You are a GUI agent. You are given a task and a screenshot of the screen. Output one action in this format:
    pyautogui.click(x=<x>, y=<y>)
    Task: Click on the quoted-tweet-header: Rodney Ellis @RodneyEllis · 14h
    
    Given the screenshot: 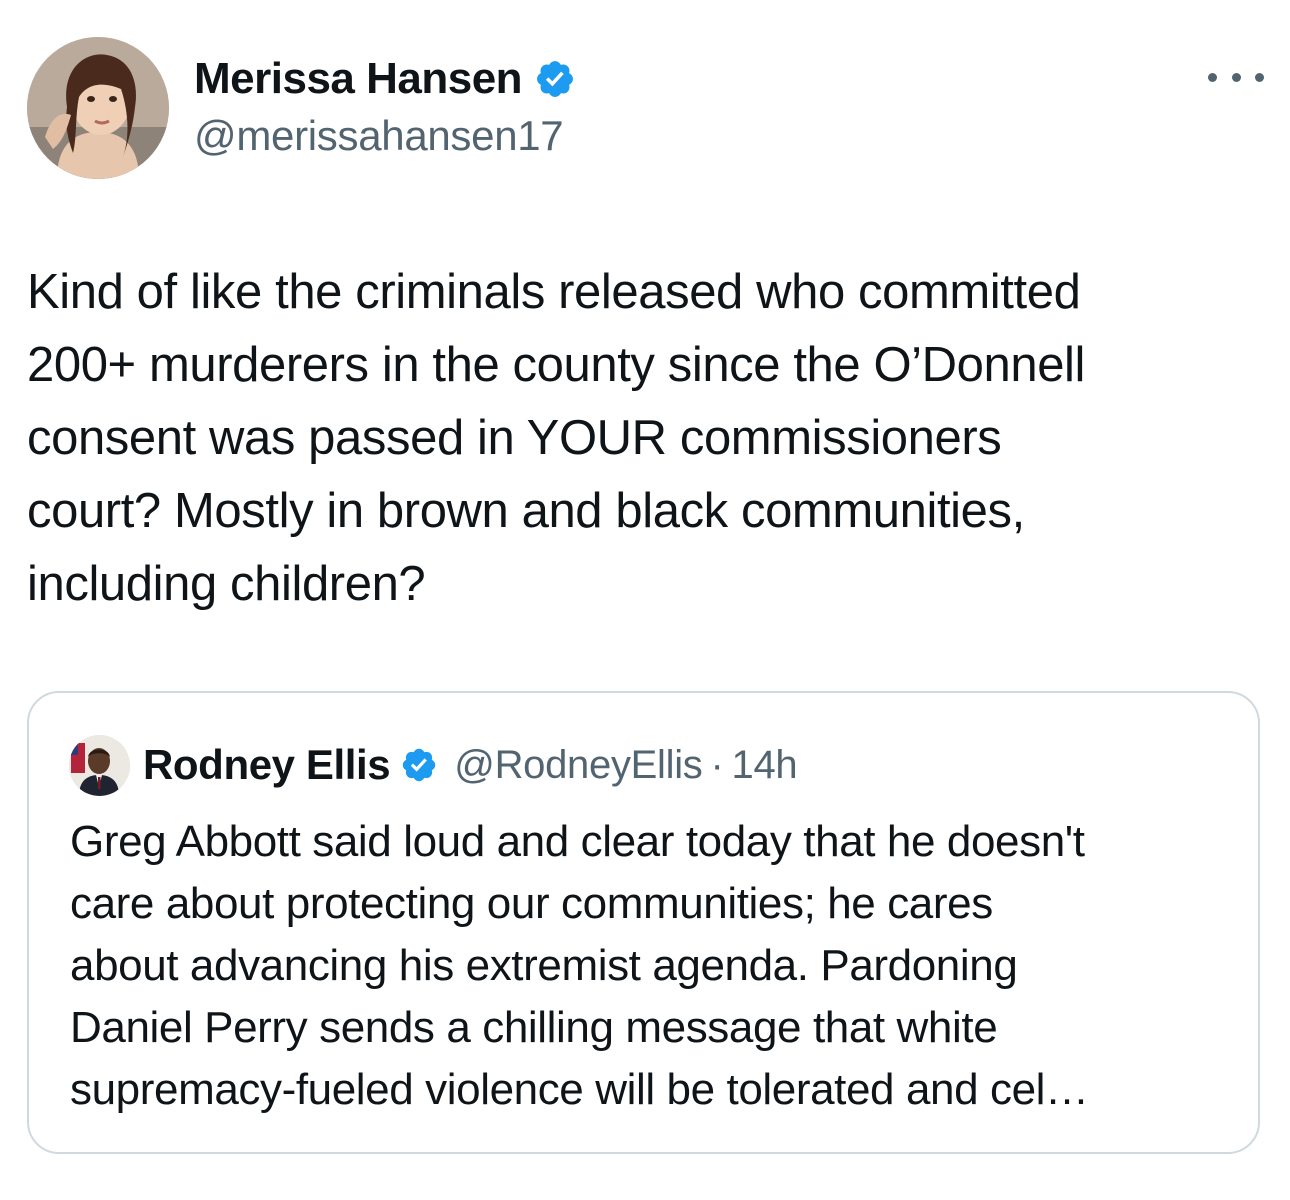 What is the action you would take?
    pyautogui.click(x=470, y=765)
    